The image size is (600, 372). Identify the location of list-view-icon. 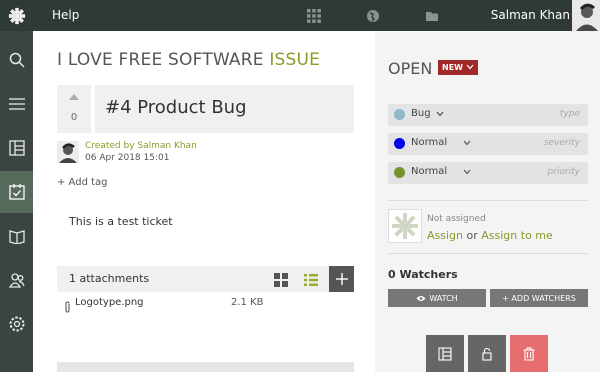
(311, 281).